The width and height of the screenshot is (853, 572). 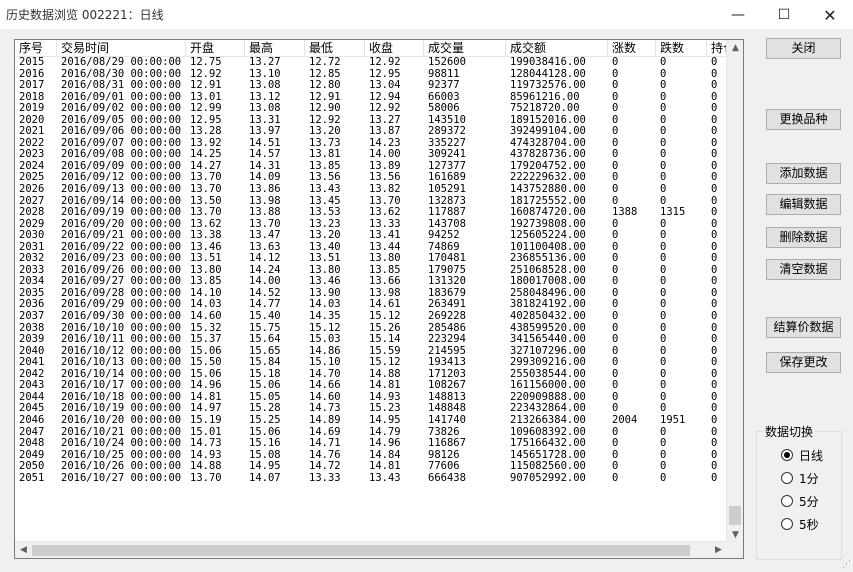 What do you see at coordinates (265, 444) in the screenshot?
I see `table-cell: 15.16` at bounding box center [265, 444].